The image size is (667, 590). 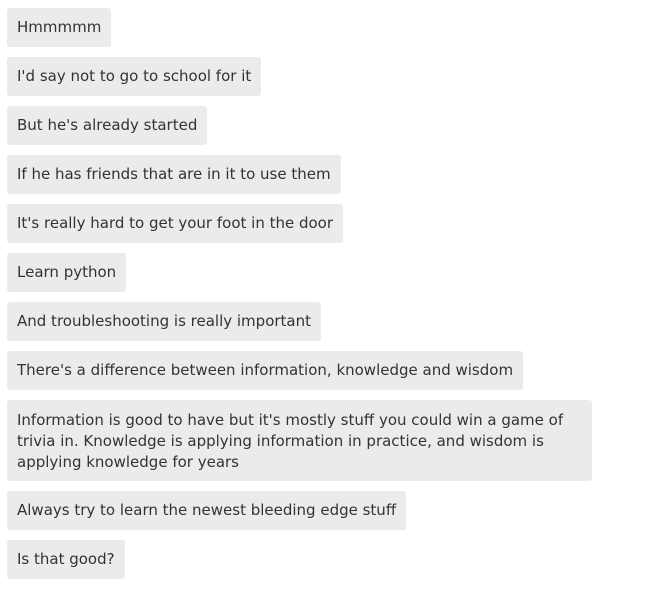 I want to click on message-bubble: I'd say not to go to school for it, so click(x=134, y=76).